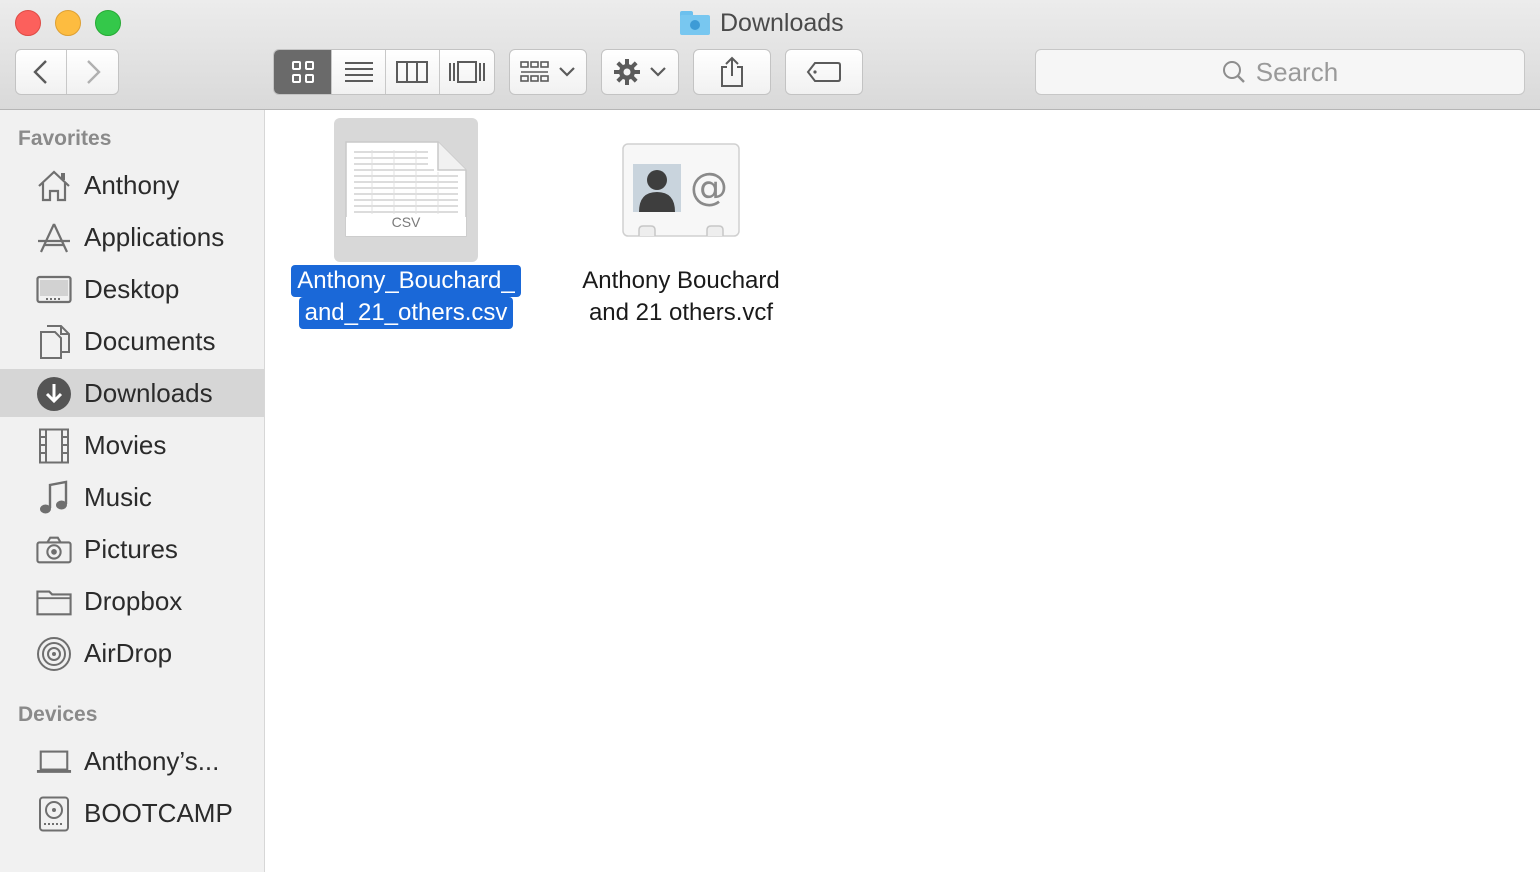  I want to click on search-icon, so click(1233, 72).